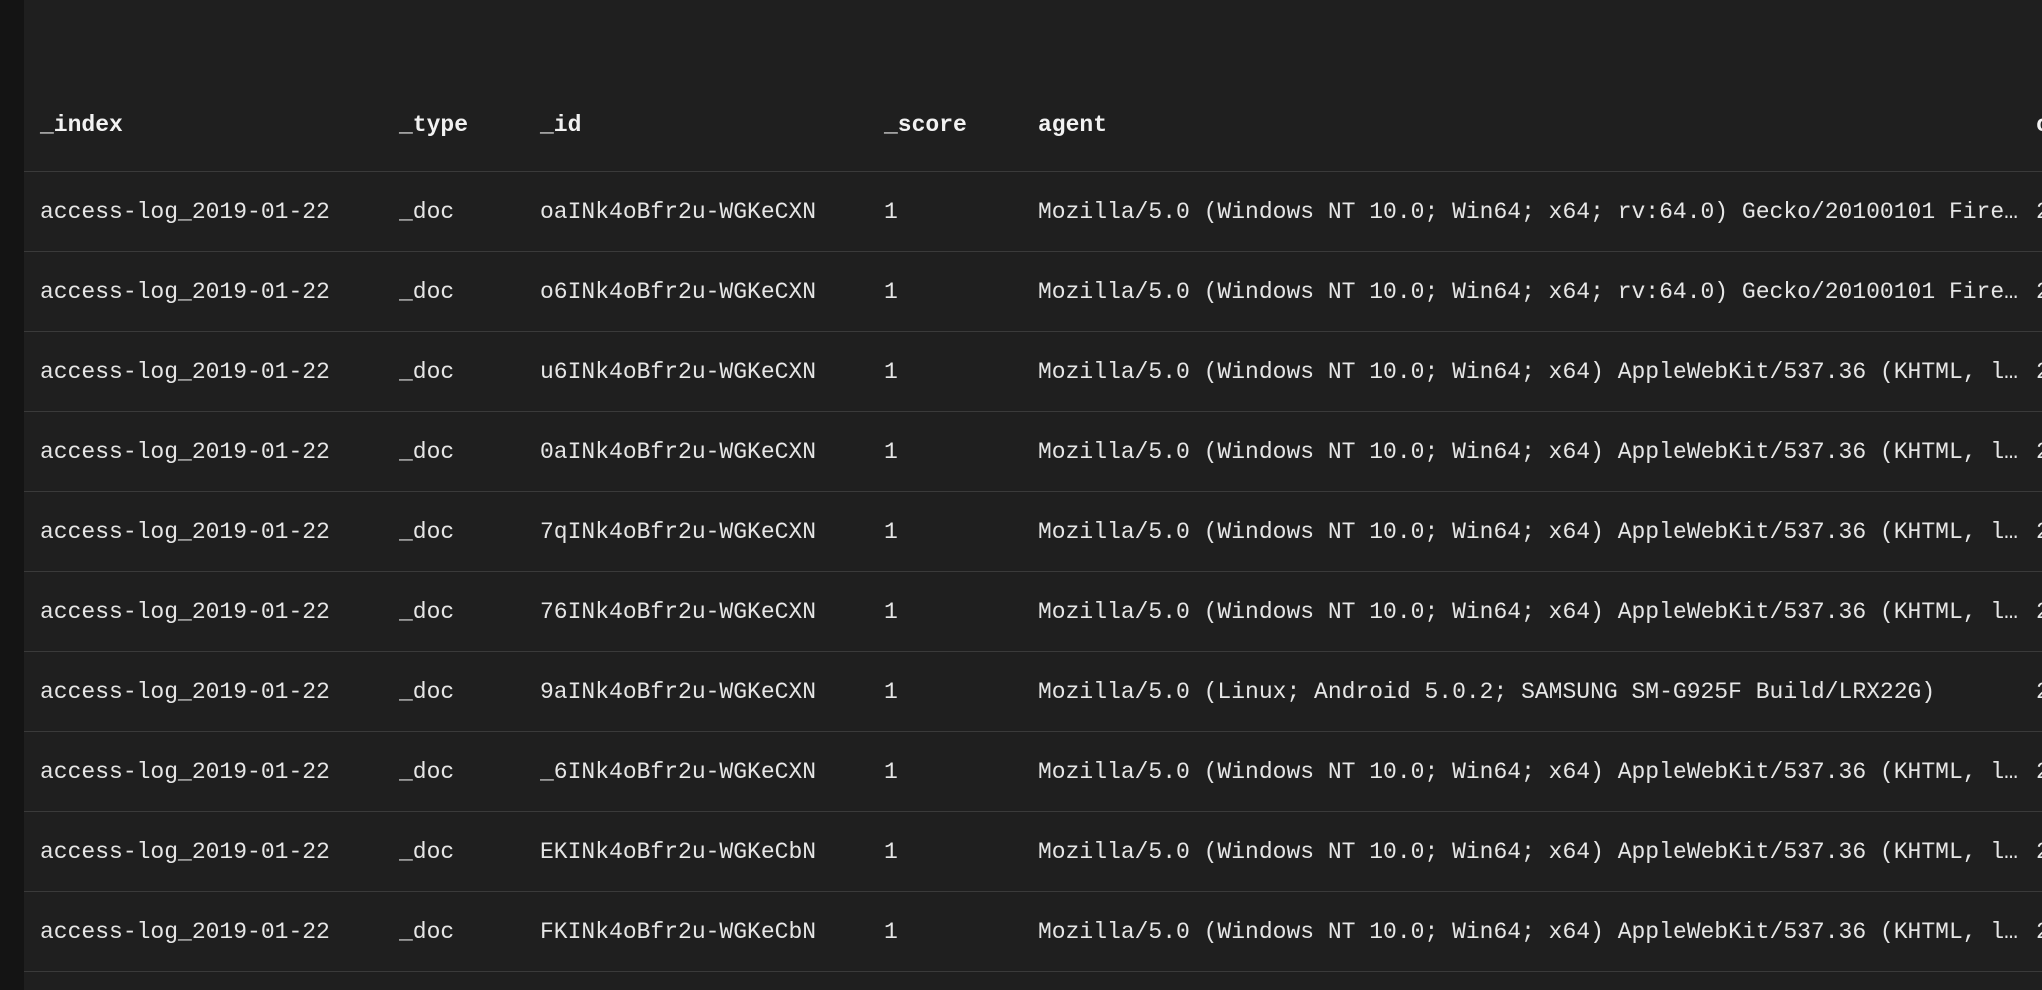 The height and width of the screenshot is (990, 2042). I want to click on cell-id: 9aINk4oBfr2u-WGKeCXN, so click(678, 692).